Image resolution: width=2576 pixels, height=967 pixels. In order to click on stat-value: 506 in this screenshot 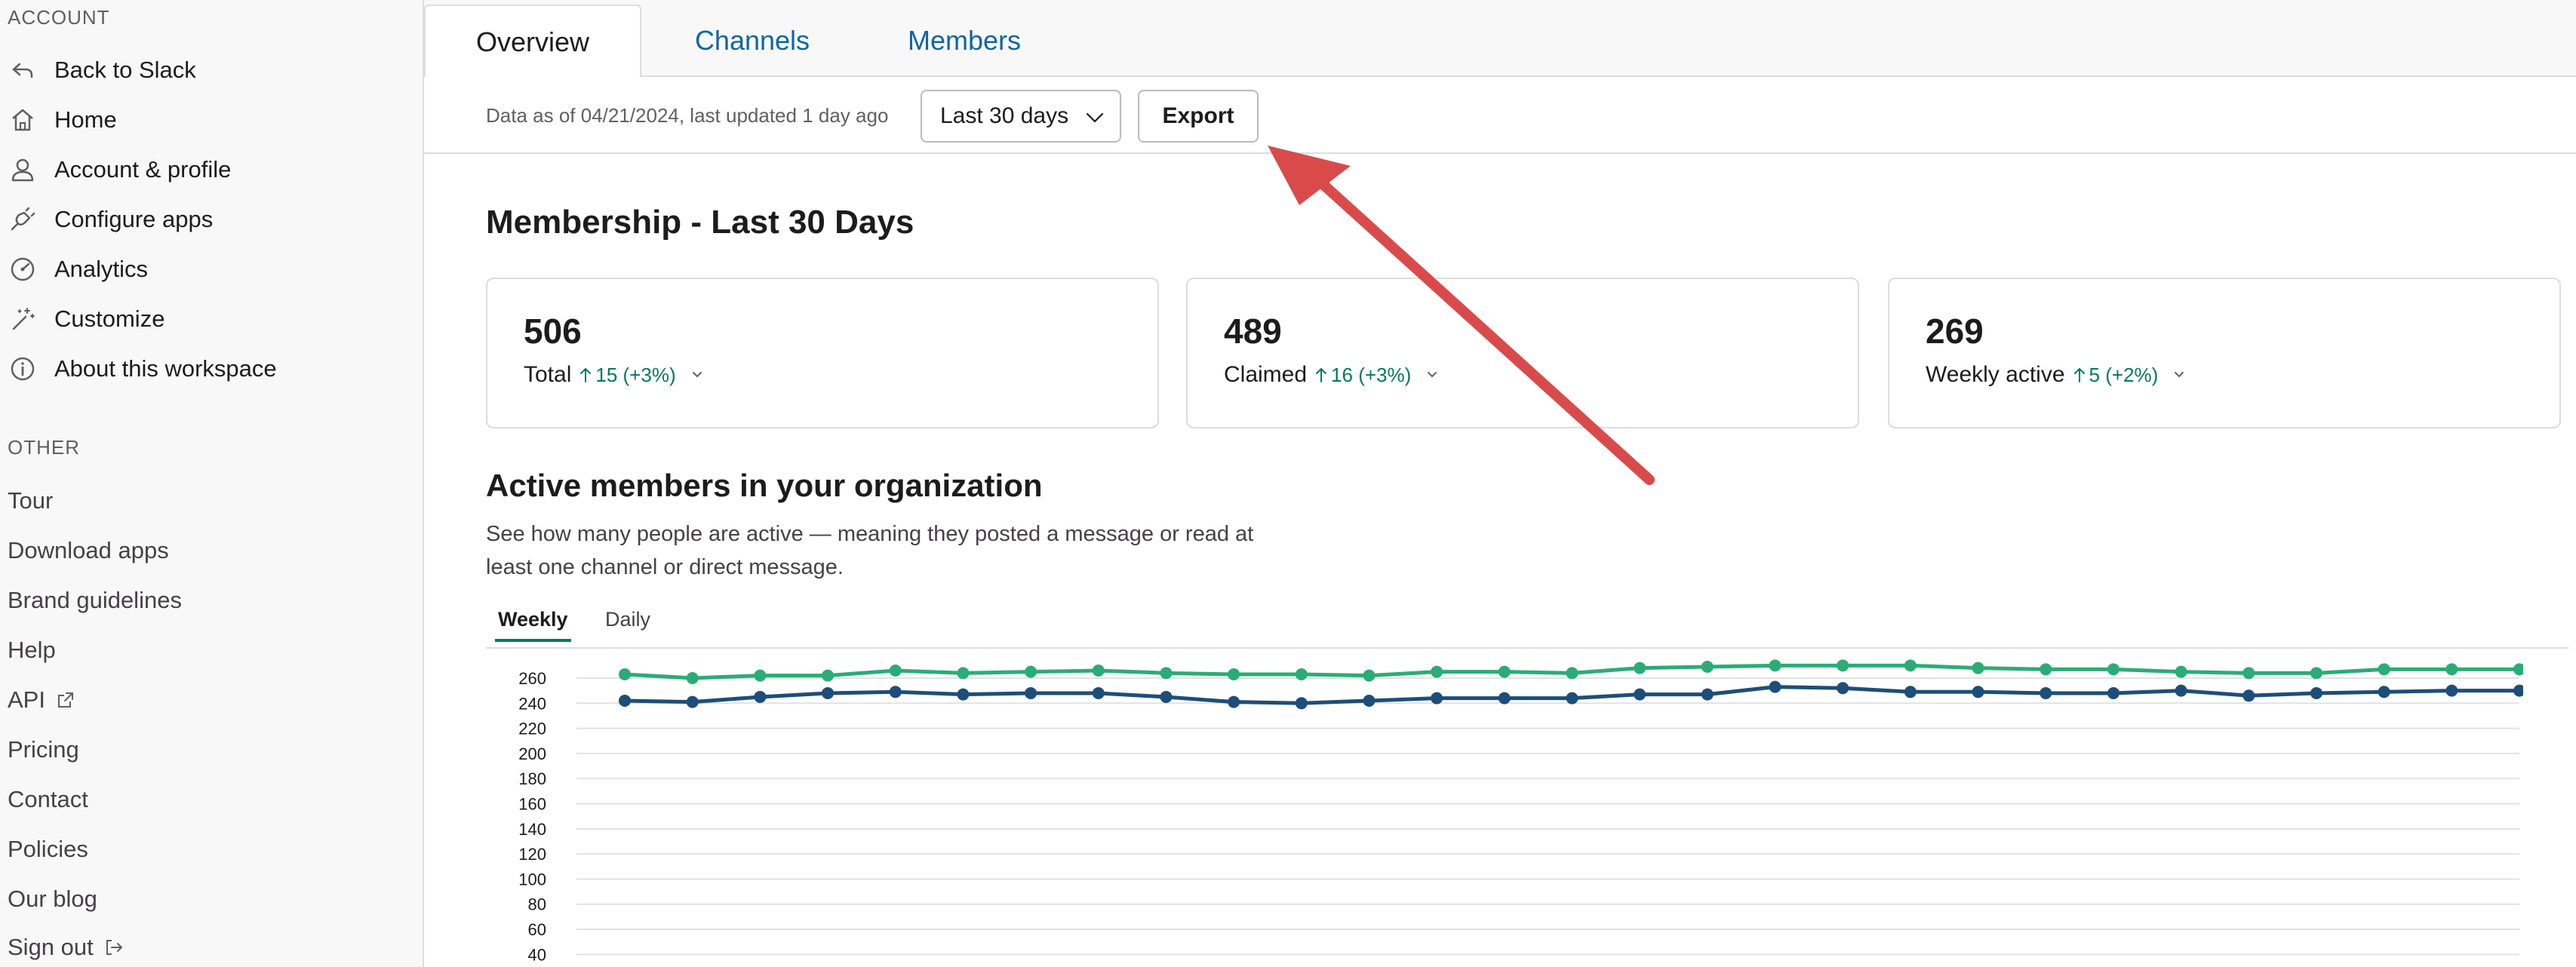, I will do `click(553, 331)`.